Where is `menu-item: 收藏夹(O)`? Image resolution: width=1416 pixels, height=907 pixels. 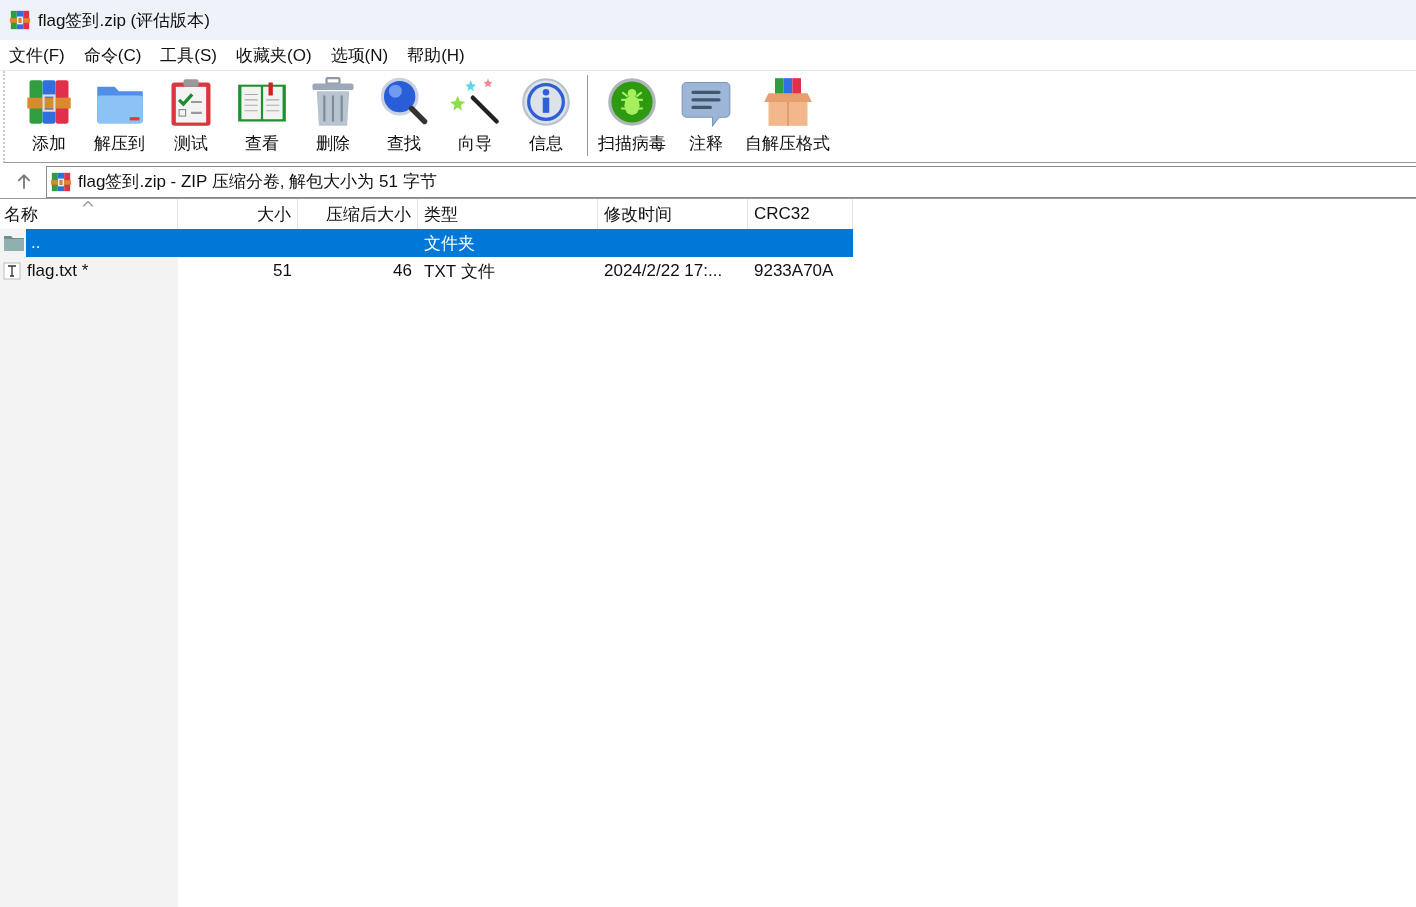 menu-item: 收藏夹(O) is located at coordinates (275, 55).